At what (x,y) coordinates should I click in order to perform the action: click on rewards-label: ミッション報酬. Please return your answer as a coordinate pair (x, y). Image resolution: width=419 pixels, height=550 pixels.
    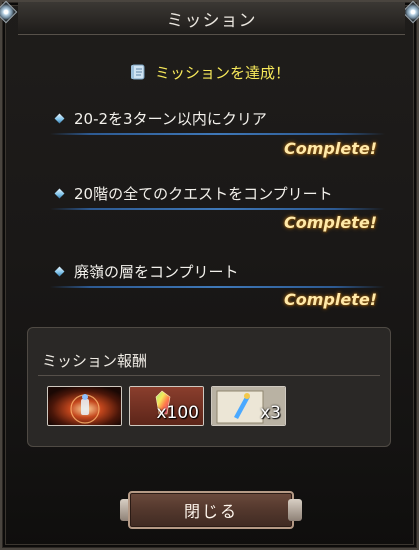
    Looking at the image, I should click on (95, 361).